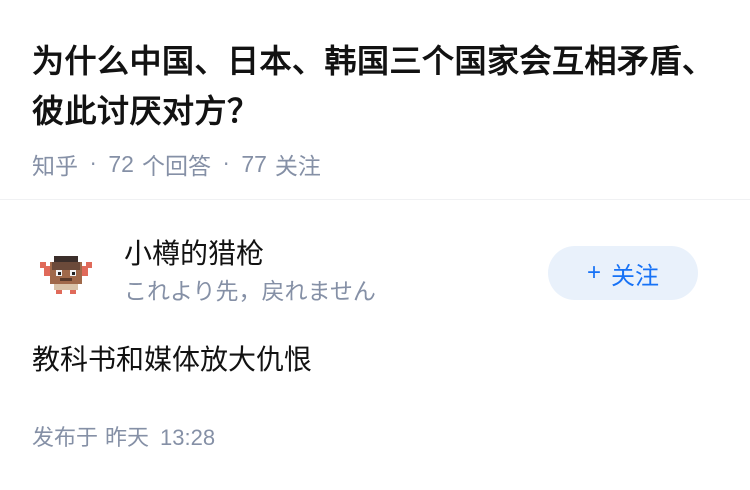 This screenshot has width=750, height=490. Describe the element at coordinates (375, 272) in the screenshot. I see `author-card: 小樽的猎枪 これより先，戻れません + 关注` at that location.